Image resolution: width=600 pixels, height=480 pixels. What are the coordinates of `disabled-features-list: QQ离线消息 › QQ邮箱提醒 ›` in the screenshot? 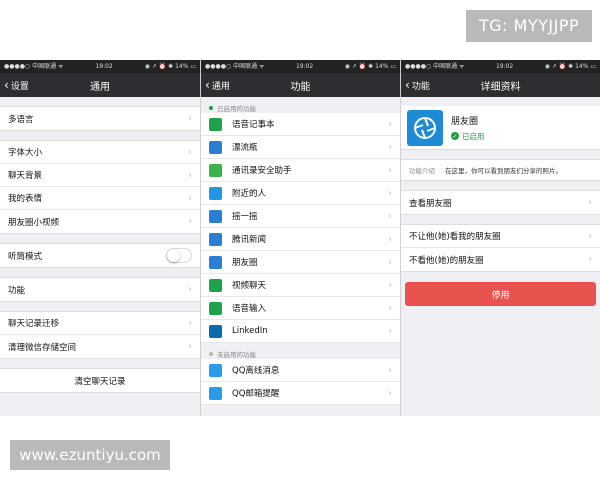 It's located at (300, 382).